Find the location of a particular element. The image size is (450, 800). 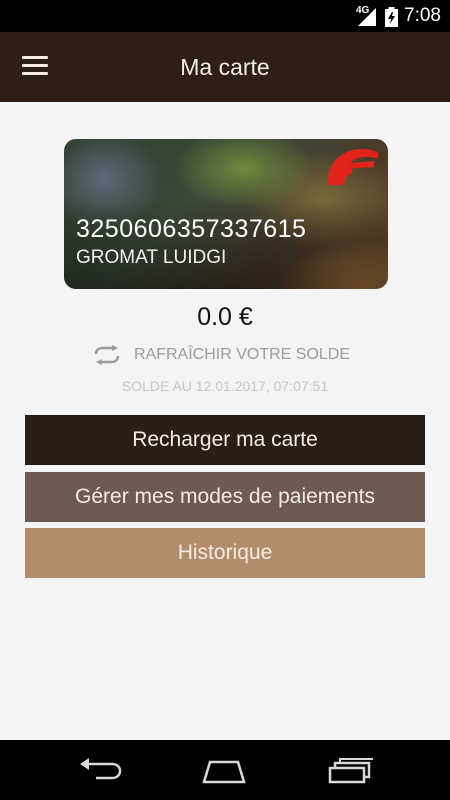

card-holder-name: GROMAT LUIDGI is located at coordinates (151, 257).